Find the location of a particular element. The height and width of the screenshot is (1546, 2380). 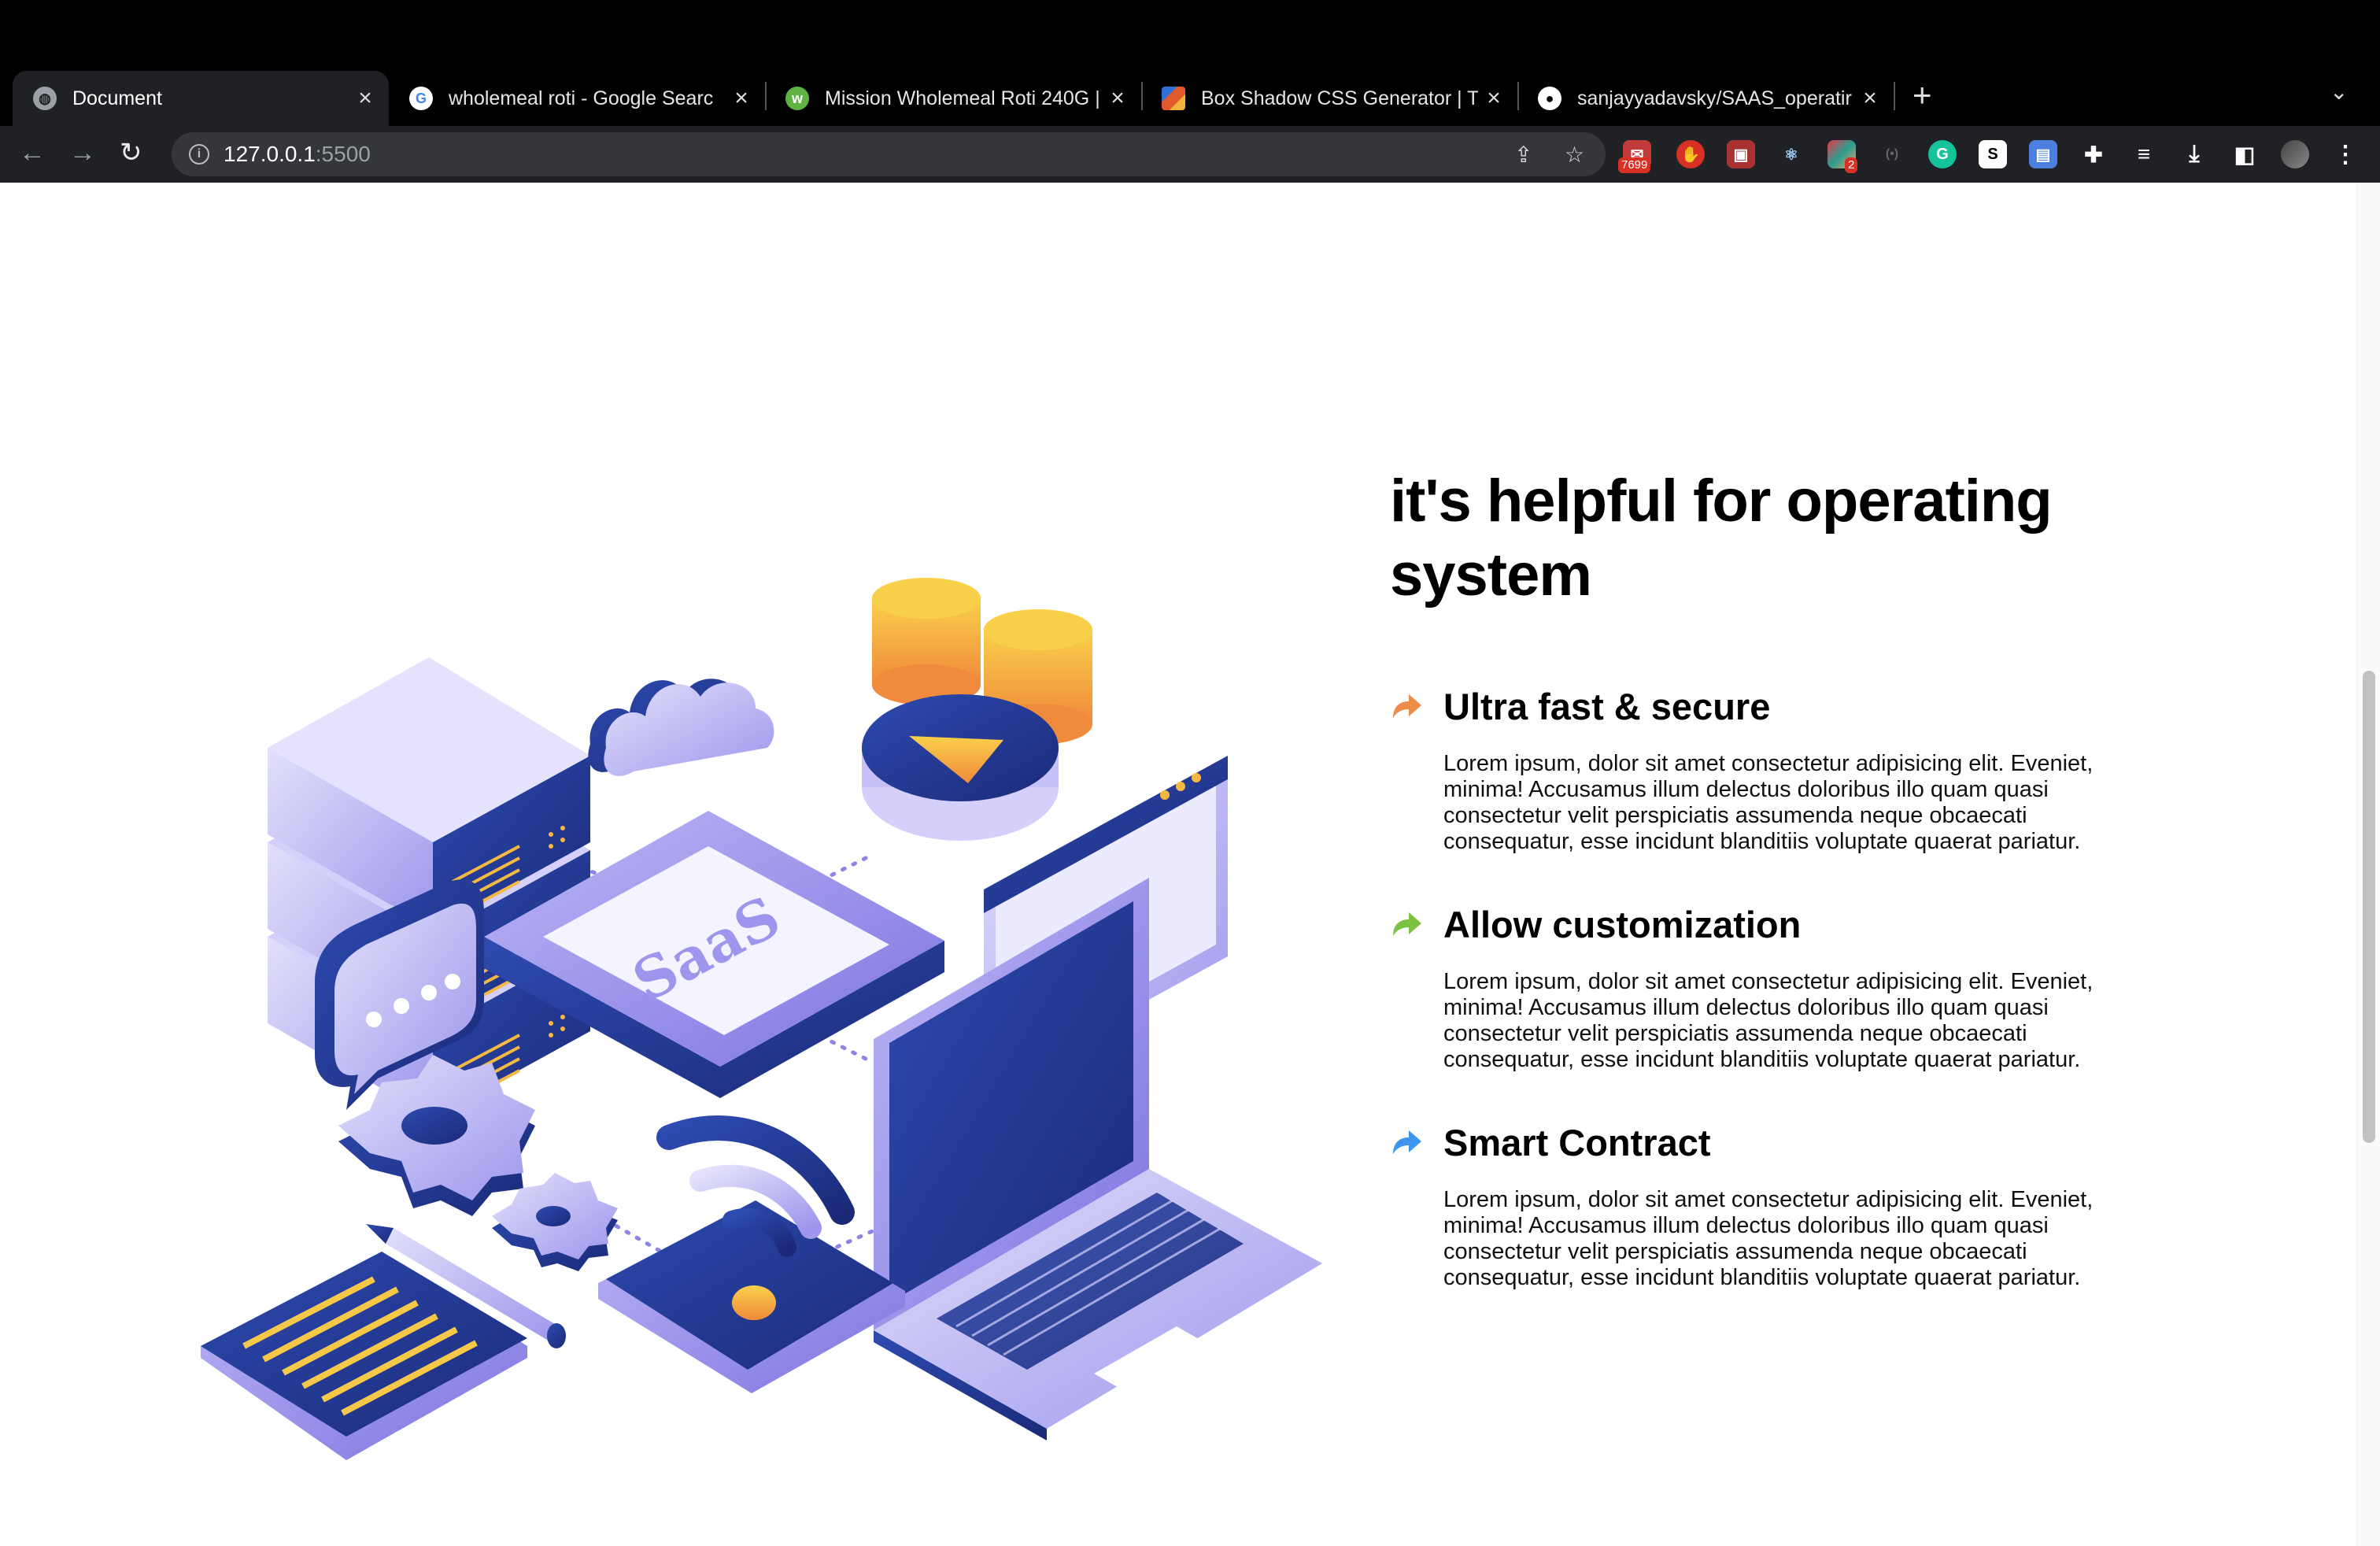

menu-icon: ⋮ is located at coordinates (2345, 154).